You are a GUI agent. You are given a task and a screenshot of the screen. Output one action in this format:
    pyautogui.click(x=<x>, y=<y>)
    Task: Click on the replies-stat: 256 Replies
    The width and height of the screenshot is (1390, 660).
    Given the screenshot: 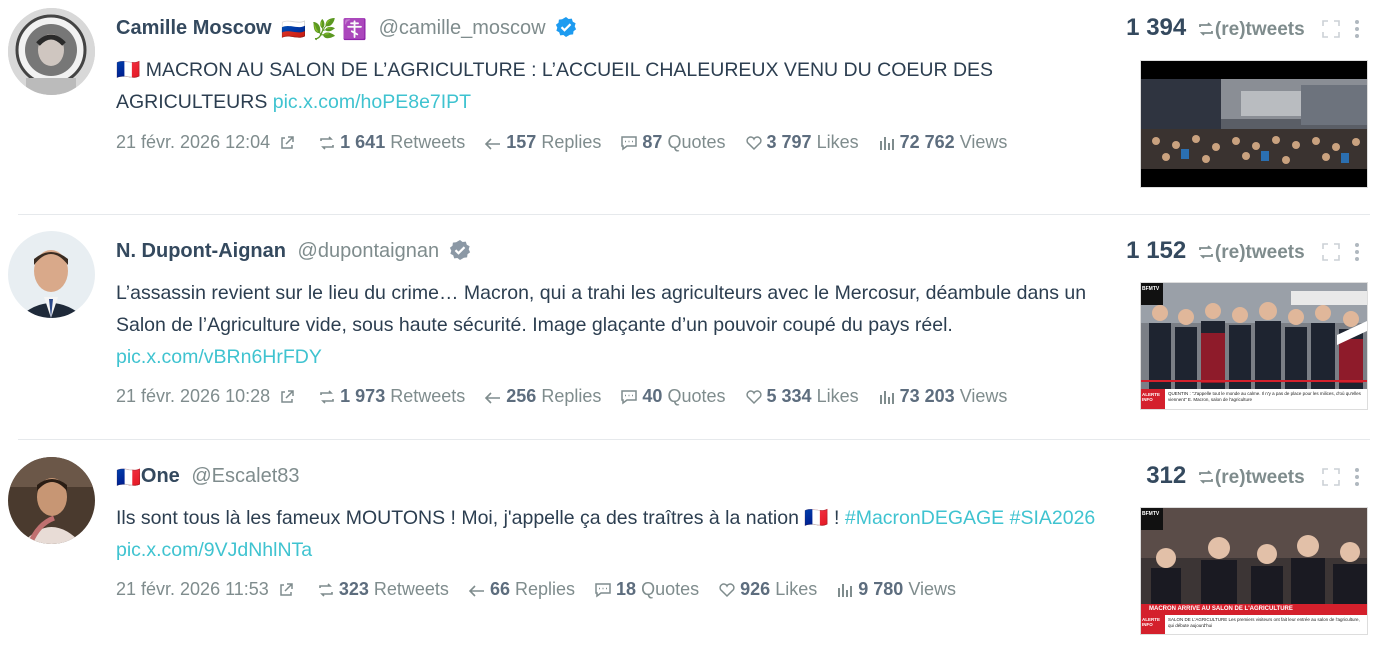 What is the action you would take?
    pyautogui.click(x=542, y=396)
    